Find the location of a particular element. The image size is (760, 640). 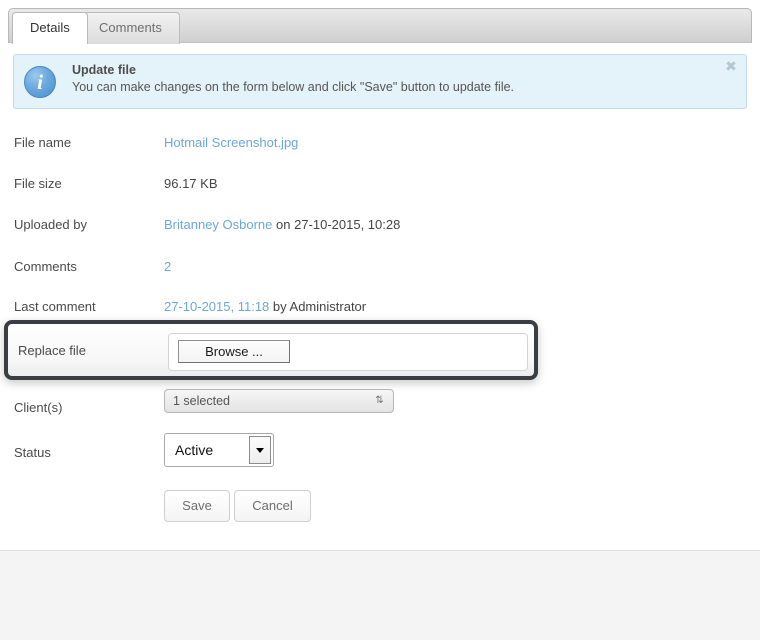

cancel-button: Cancel is located at coordinates (272, 506).